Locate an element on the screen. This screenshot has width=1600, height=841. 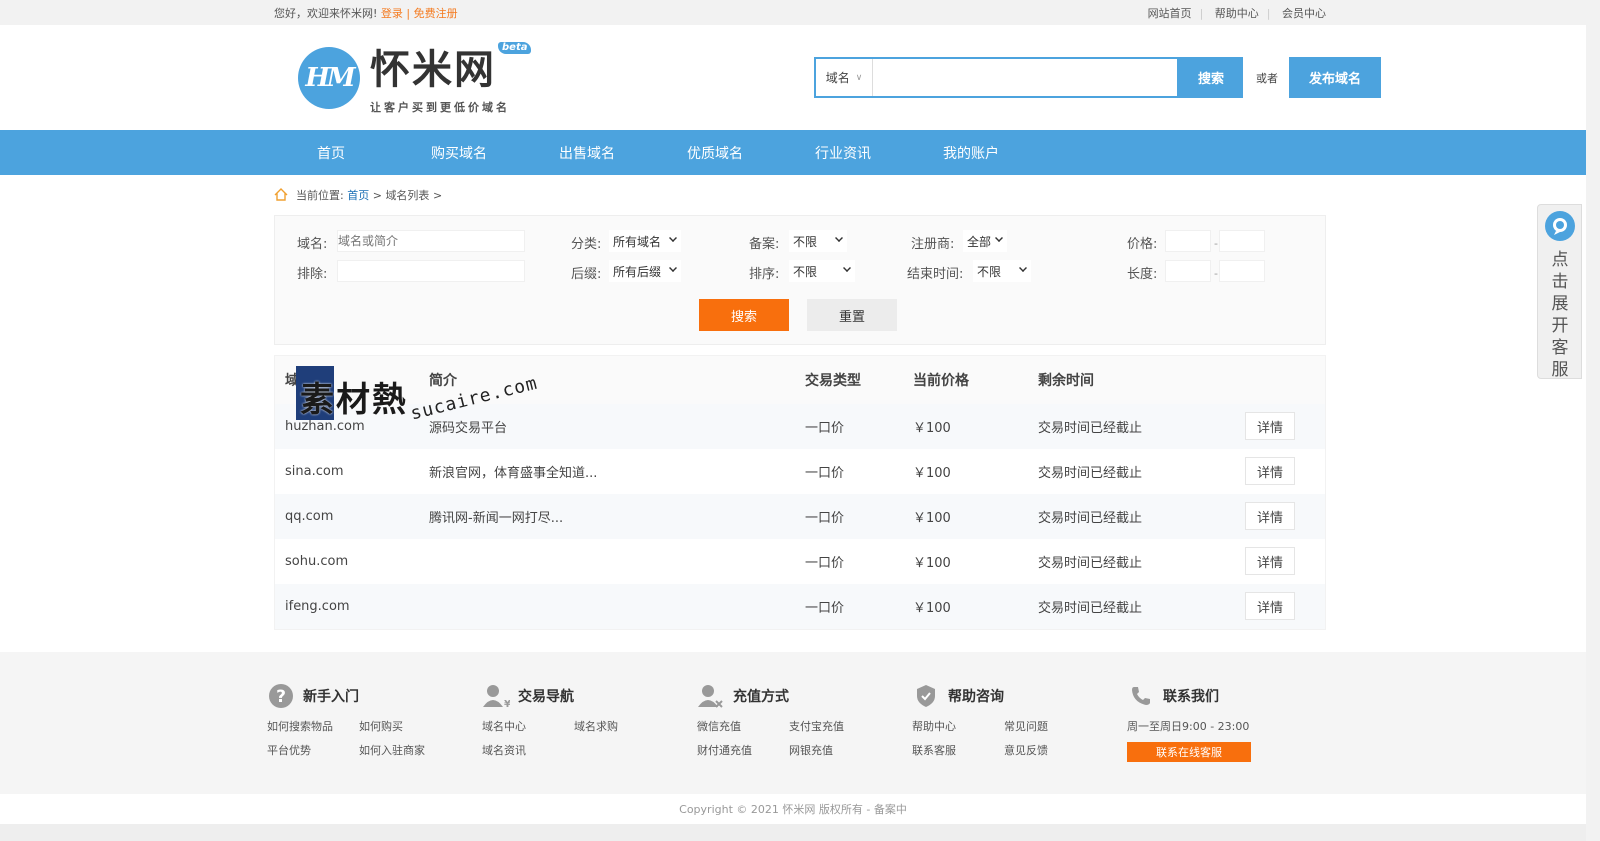
footer-link: 微信充值 is located at coordinates (743, 726).